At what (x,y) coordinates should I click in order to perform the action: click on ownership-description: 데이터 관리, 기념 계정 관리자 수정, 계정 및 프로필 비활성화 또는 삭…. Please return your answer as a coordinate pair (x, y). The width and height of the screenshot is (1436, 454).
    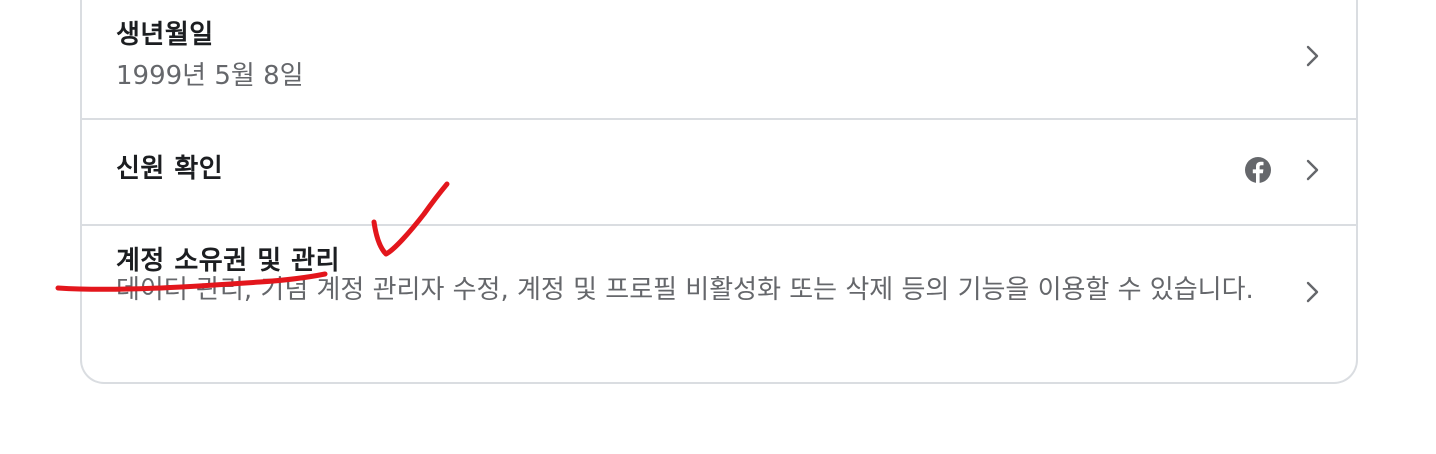
    Looking at the image, I should click on (685, 290).